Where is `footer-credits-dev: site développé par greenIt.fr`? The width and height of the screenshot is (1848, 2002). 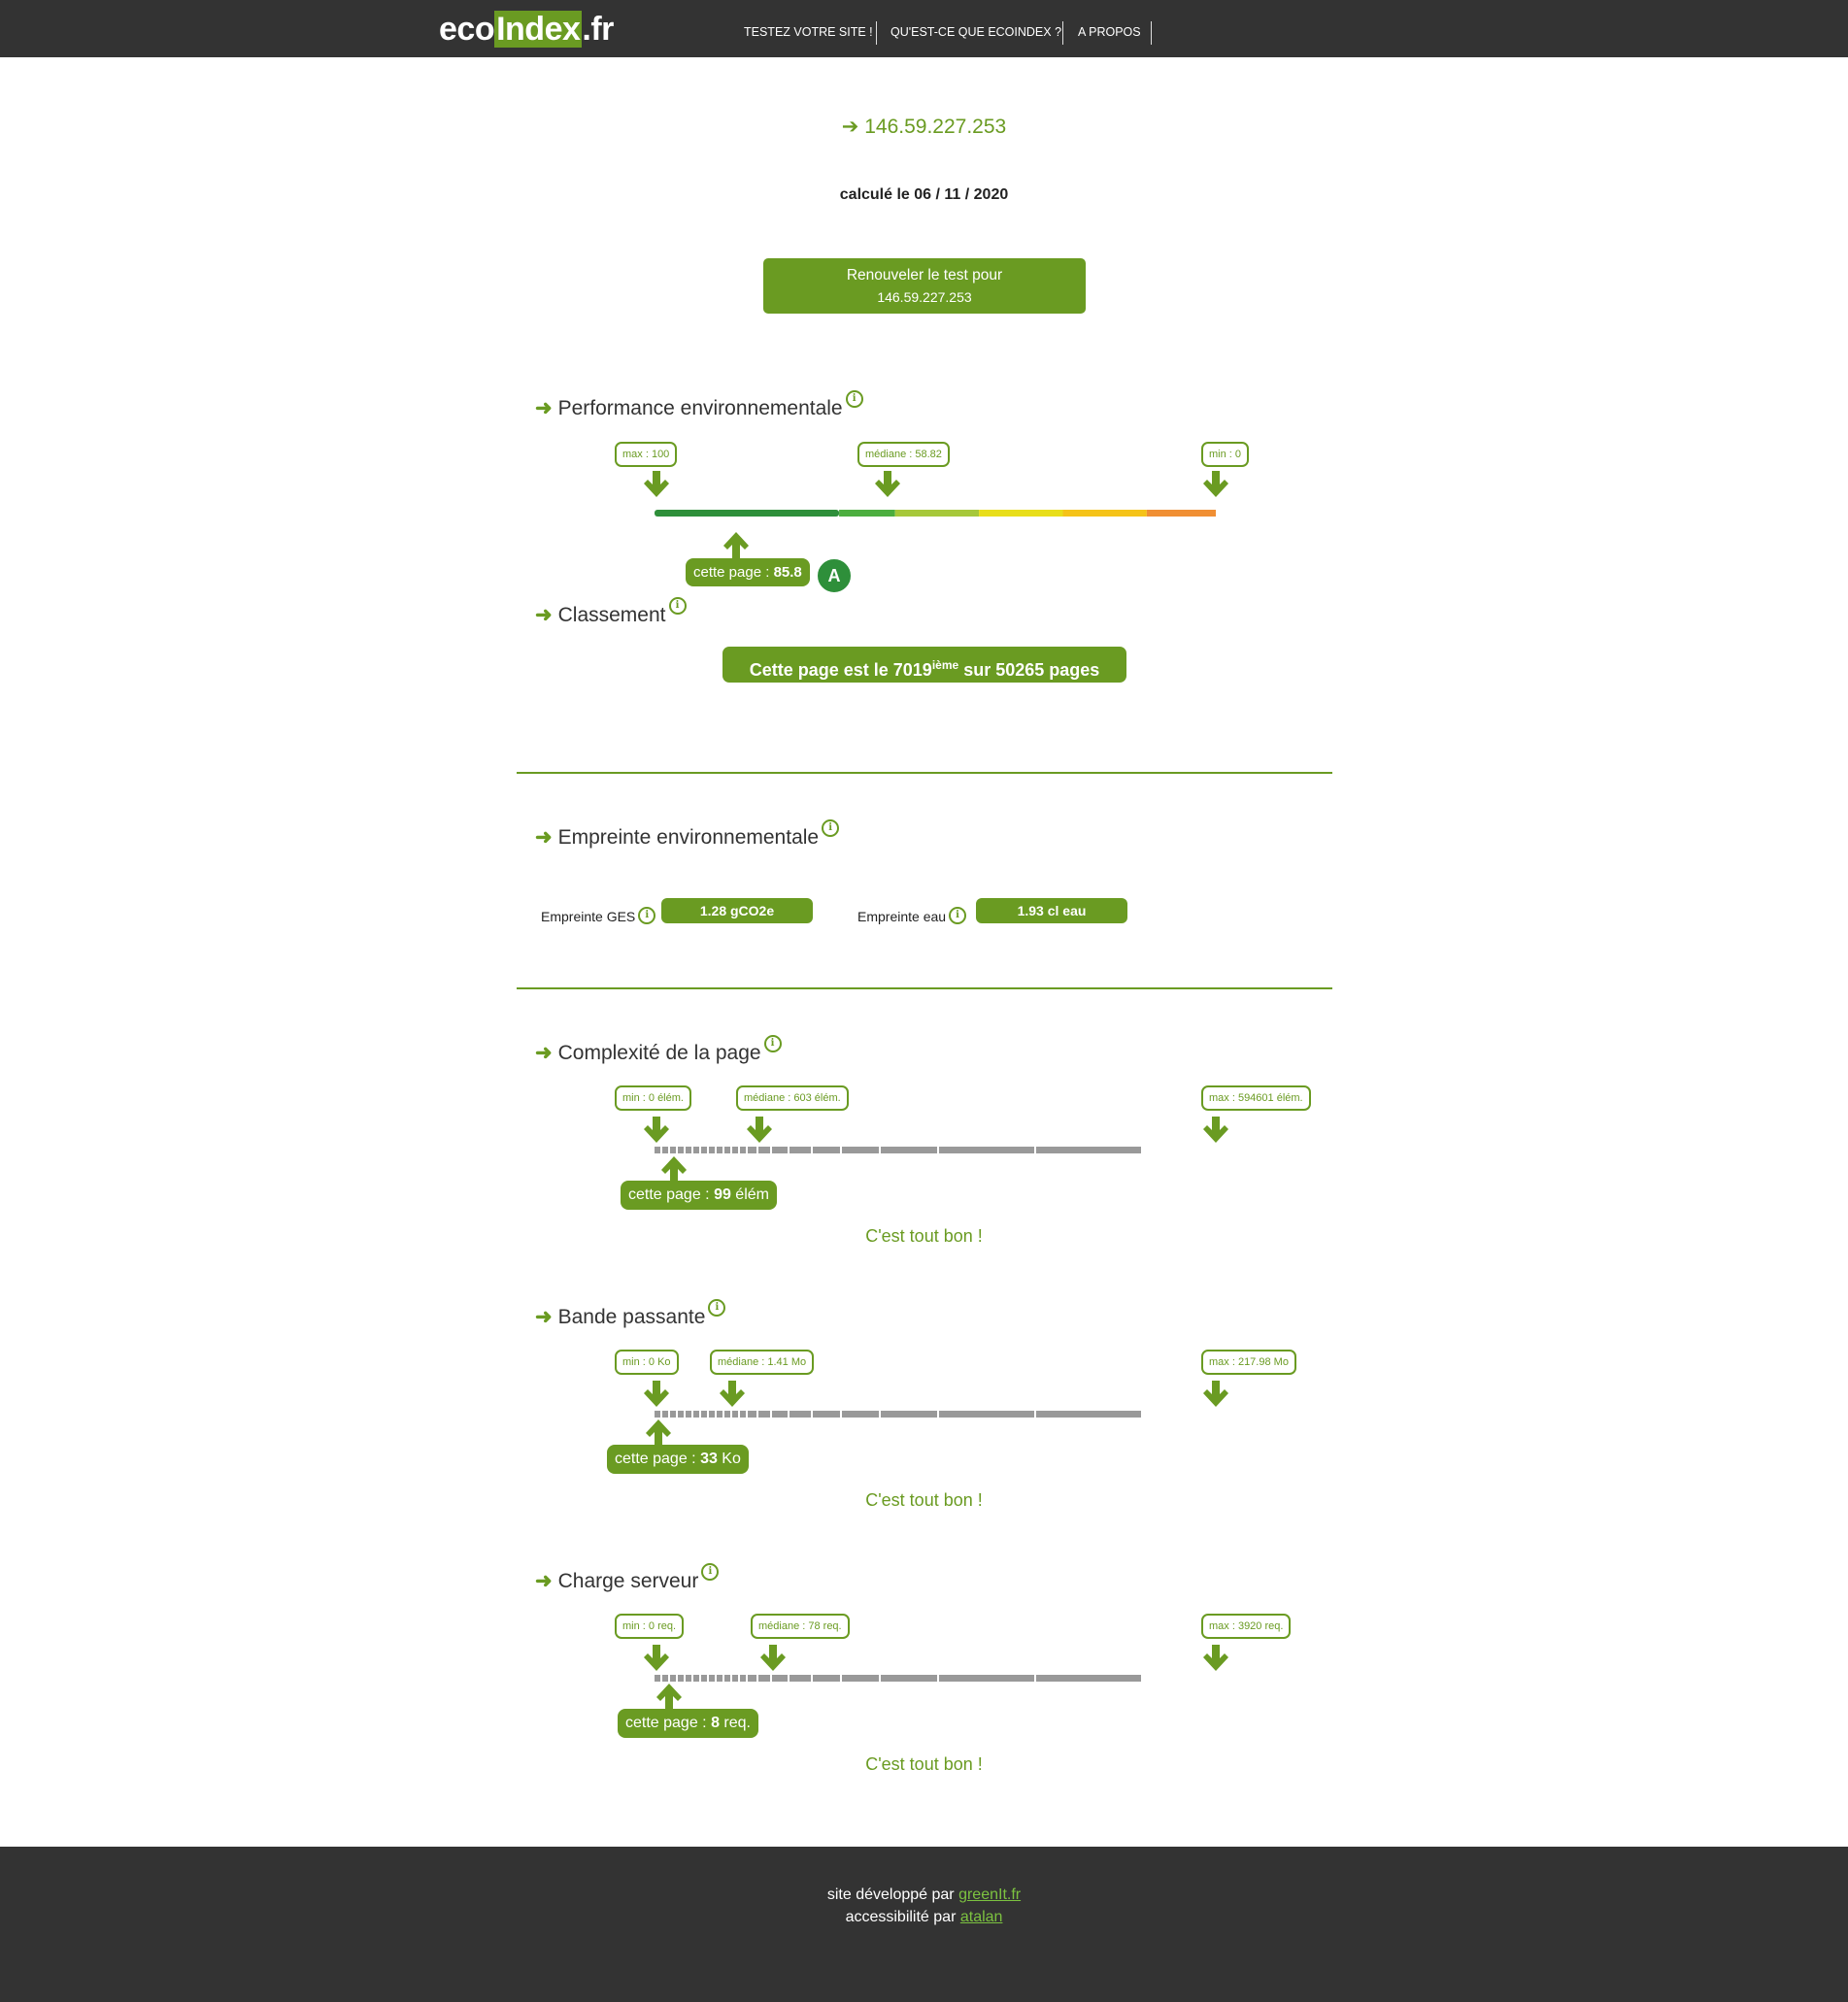
footer-credits-dev: site développé par greenIt.fr is located at coordinates (924, 1895).